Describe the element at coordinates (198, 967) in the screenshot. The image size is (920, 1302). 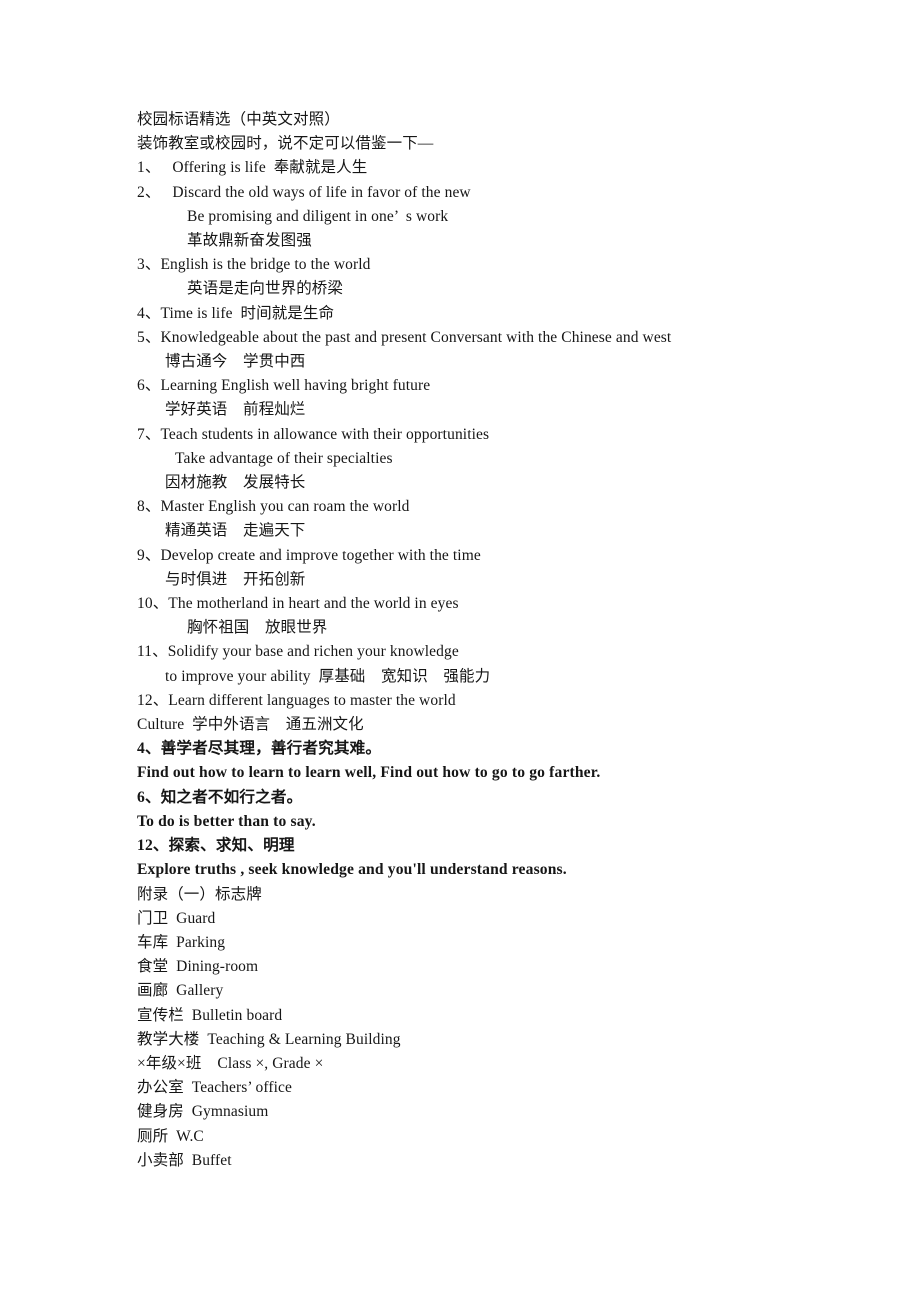
I see `doc-line-sign-dining: 食堂 Dining-room` at that location.